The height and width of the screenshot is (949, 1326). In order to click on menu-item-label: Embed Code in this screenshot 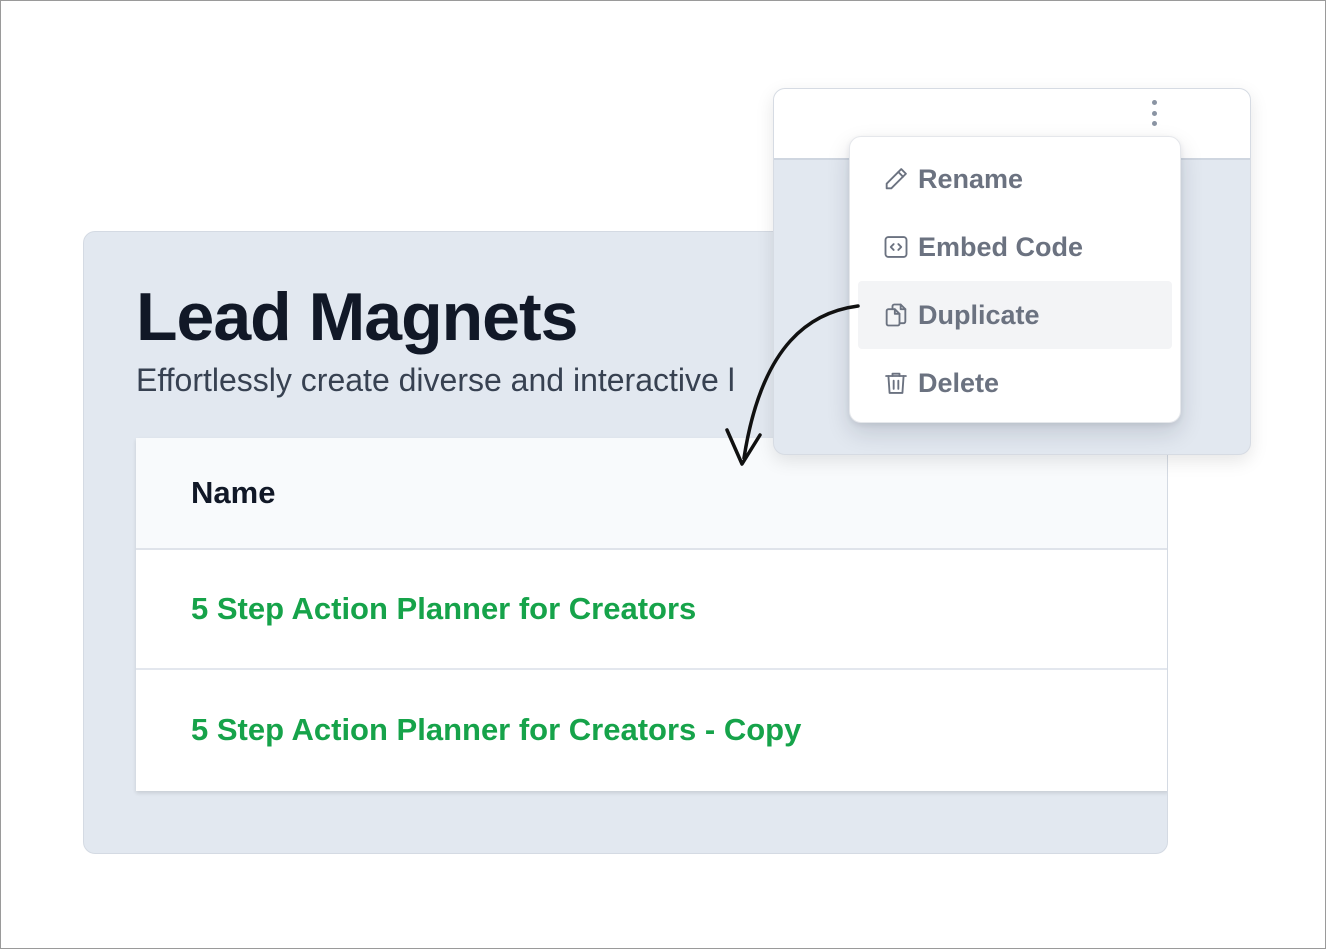, I will do `click(1001, 246)`.